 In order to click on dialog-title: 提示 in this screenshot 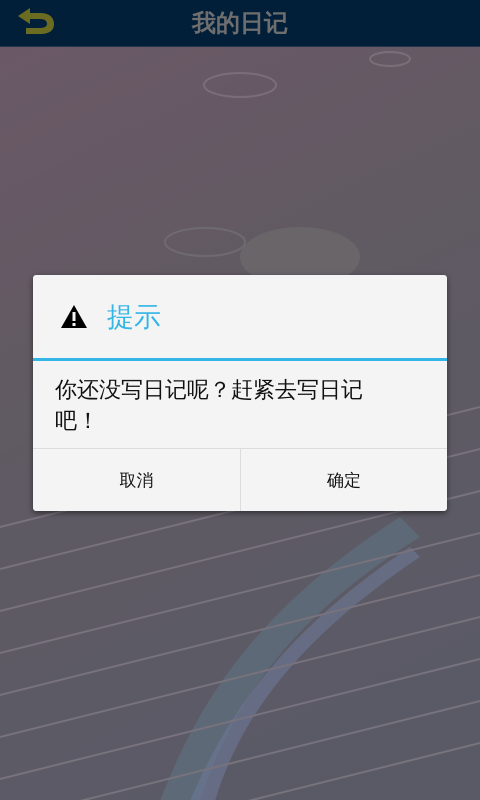, I will do `click(134, 317)`.